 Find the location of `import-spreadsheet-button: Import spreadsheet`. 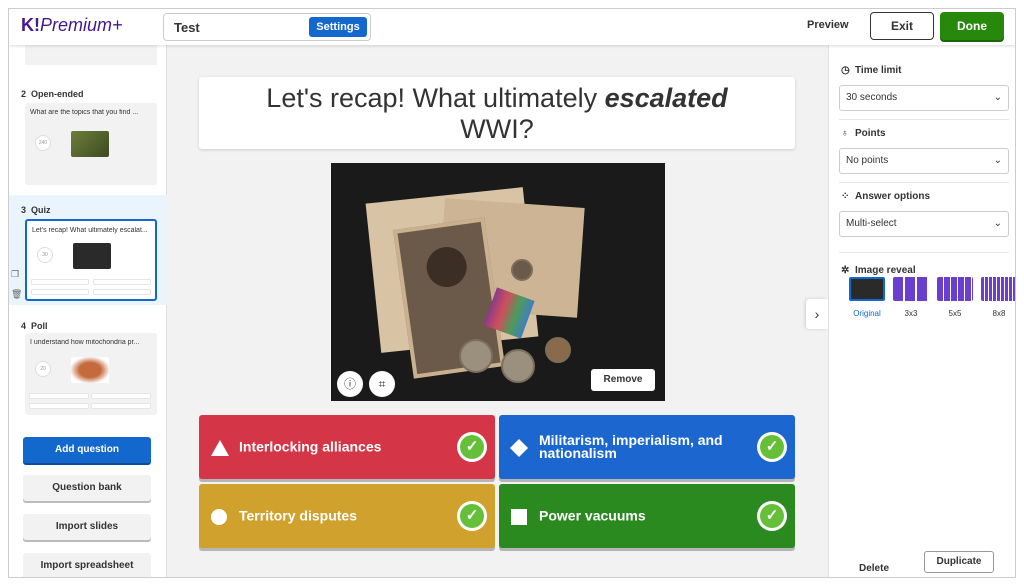

import-spreadsheet-button: Import spreadsheet is located at coordinates (87, 565).